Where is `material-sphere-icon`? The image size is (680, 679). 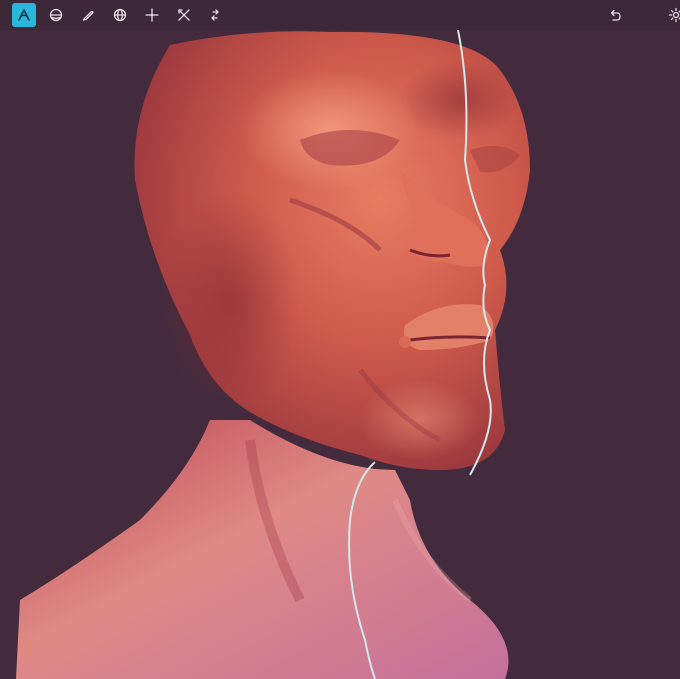 material-sphere-icon is located at coordinates (56, 15).